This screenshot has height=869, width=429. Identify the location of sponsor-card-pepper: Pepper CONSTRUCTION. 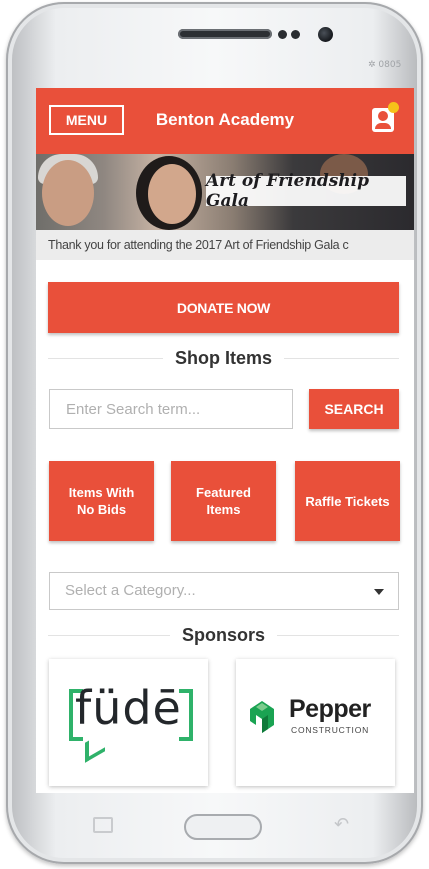
(315, 722).